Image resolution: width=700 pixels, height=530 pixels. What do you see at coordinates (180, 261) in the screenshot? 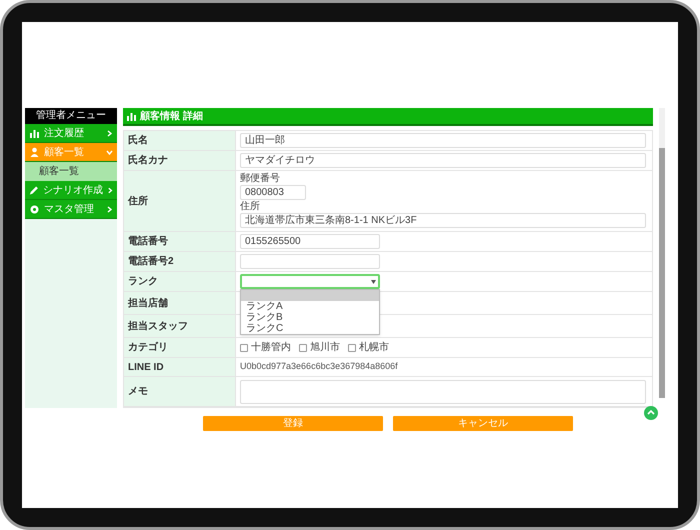
I see `field-label: 電話番号2` at bounding box center [180, 261].